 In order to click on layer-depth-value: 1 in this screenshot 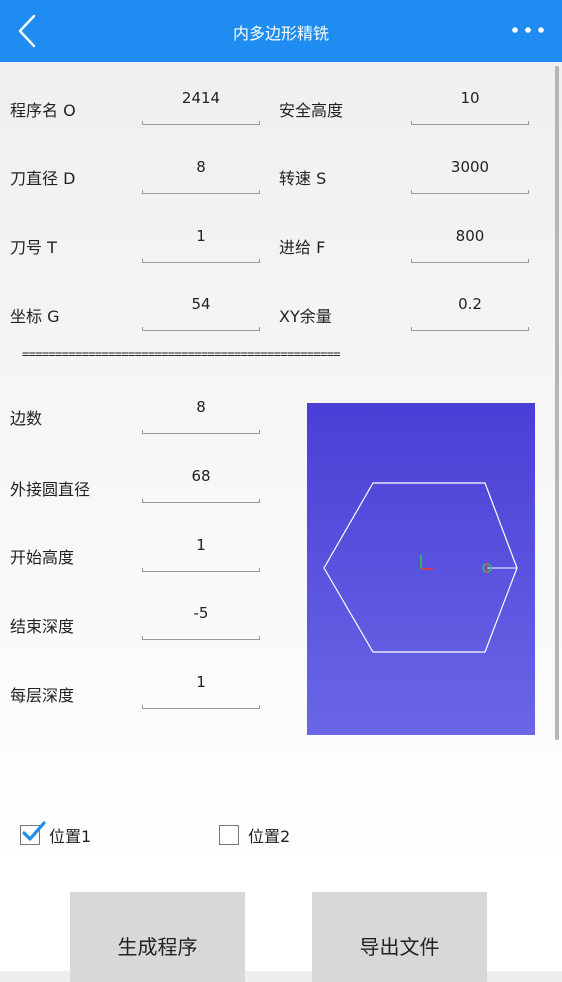, I will do `click(201, 682)`.